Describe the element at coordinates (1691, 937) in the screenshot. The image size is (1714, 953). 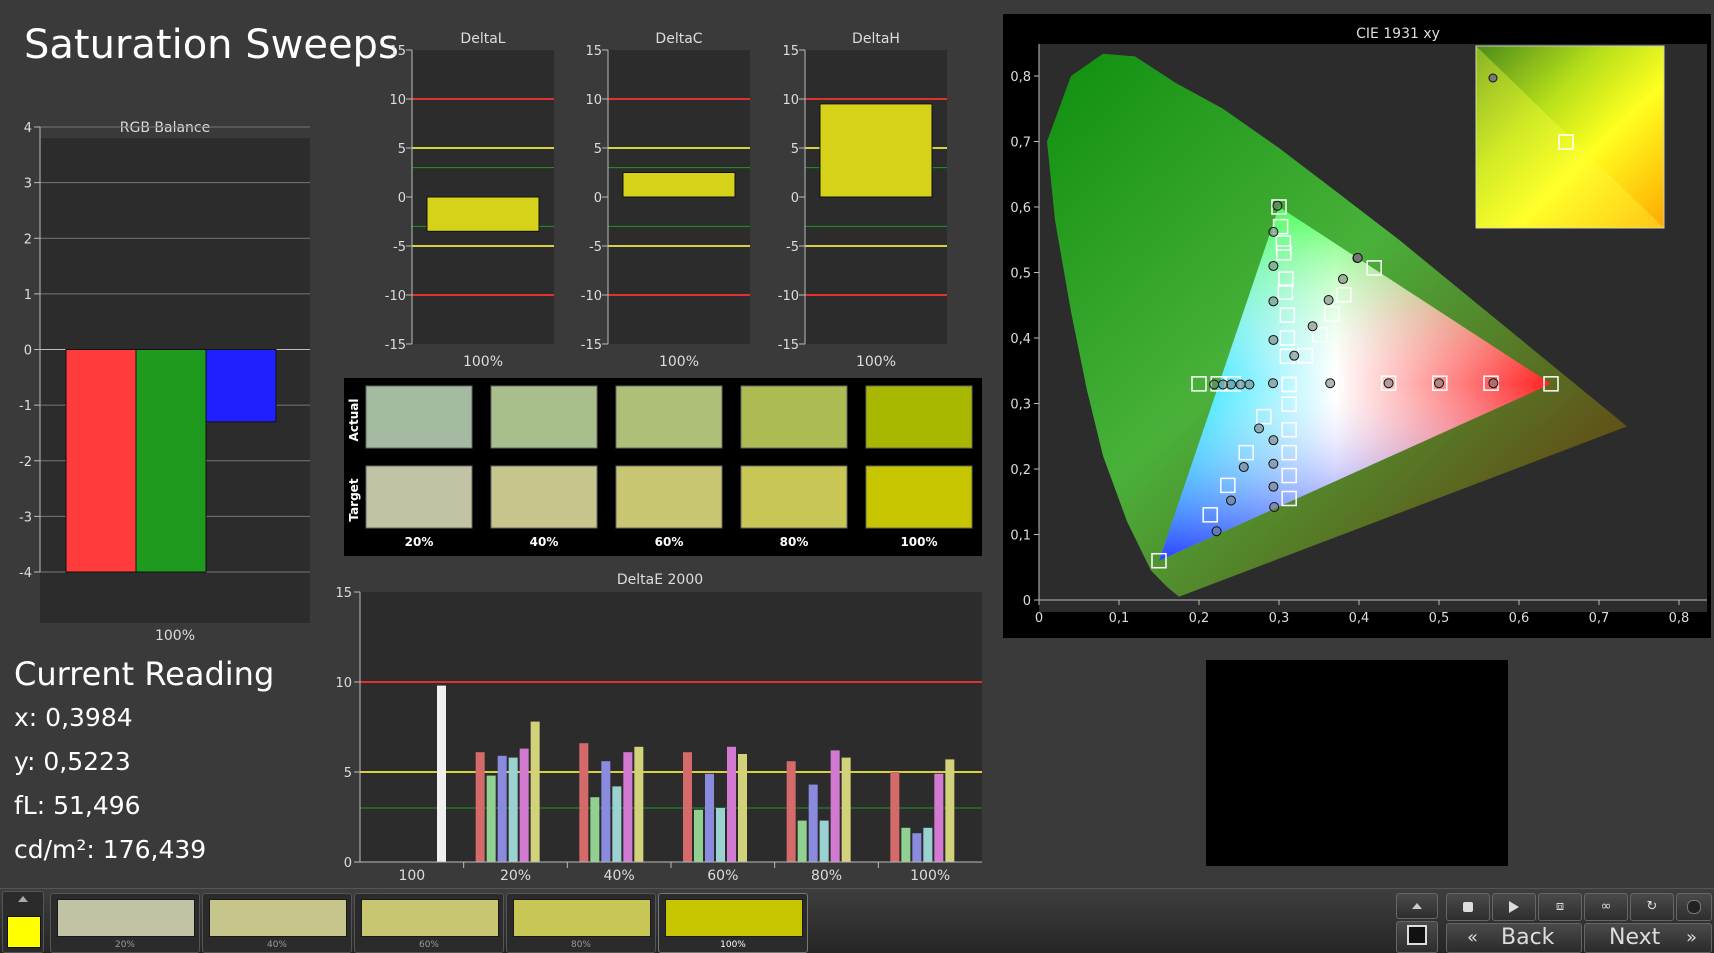
I see `chevron-double-right-icon: »` at that location.